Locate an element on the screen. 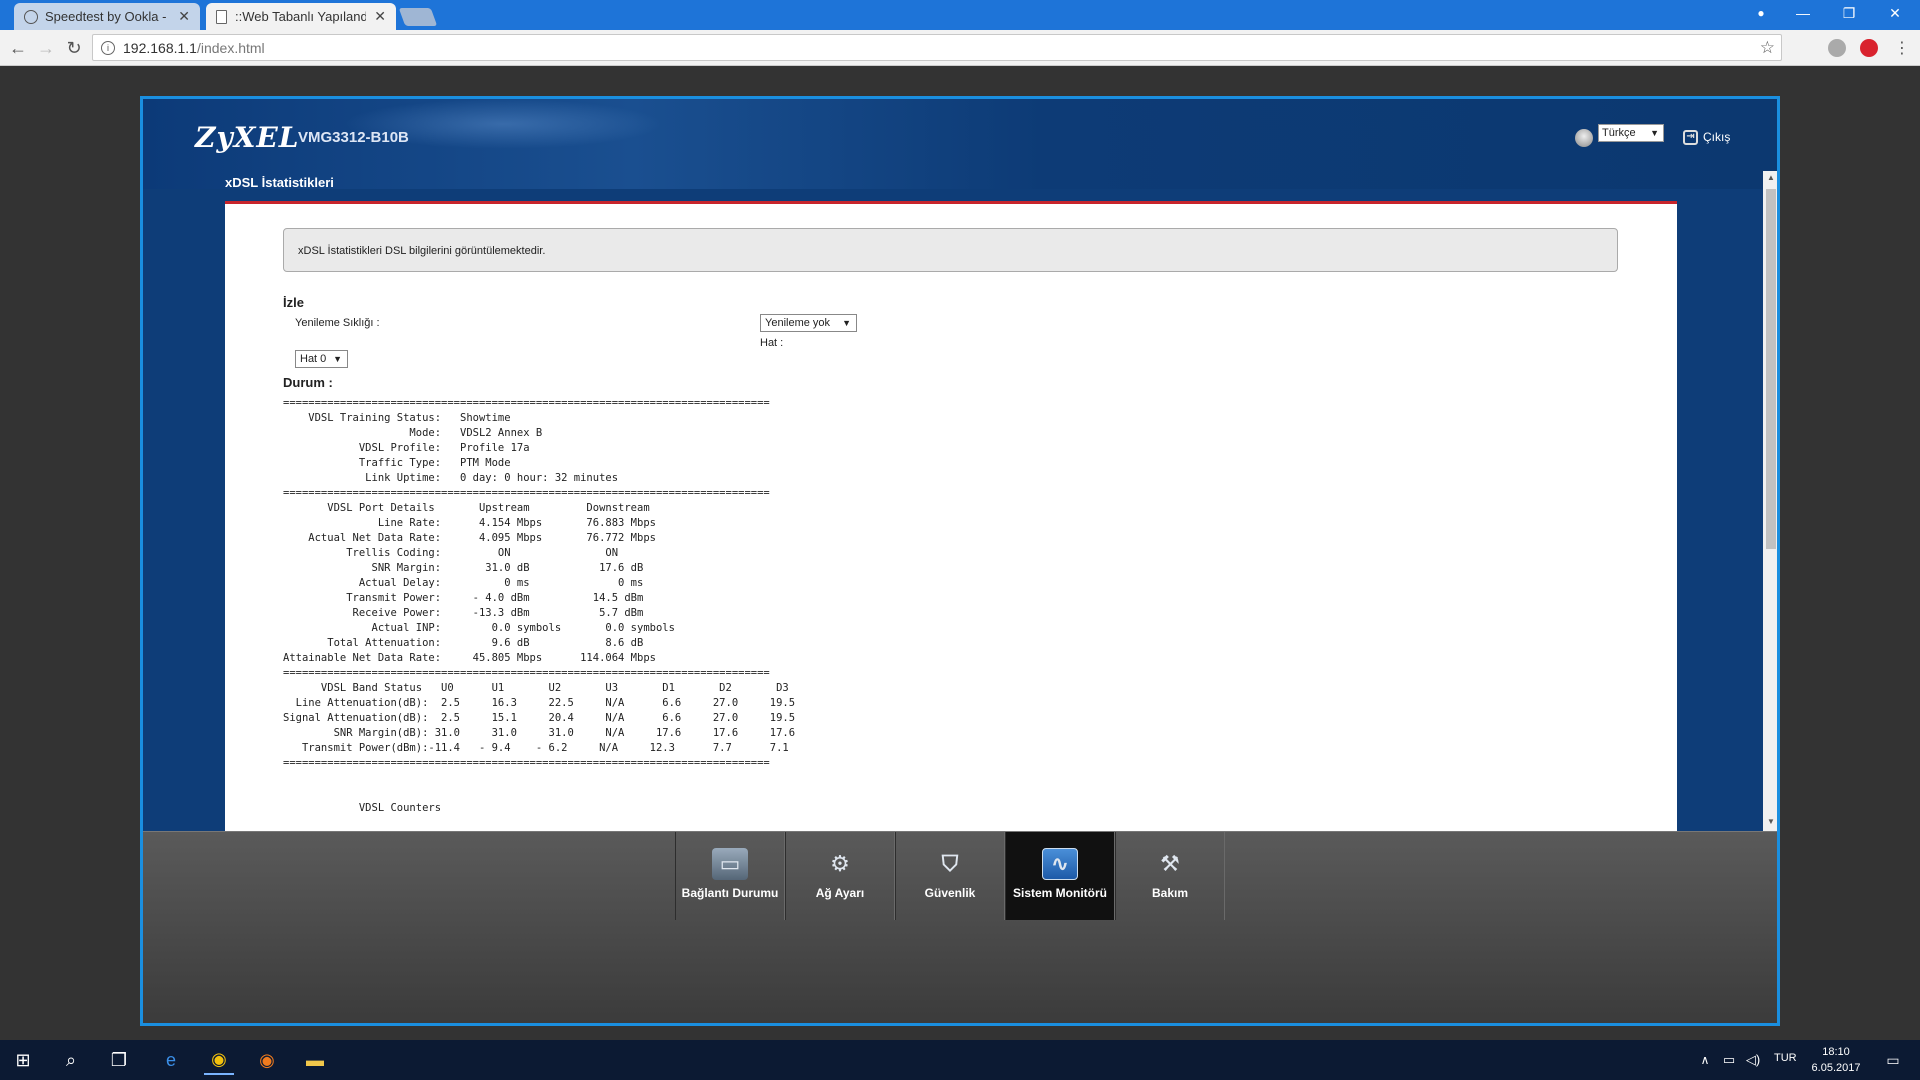  browser-tab-speedtest: Speedtest by Ookla - Th ✕ is located at coordinates (107, 16).